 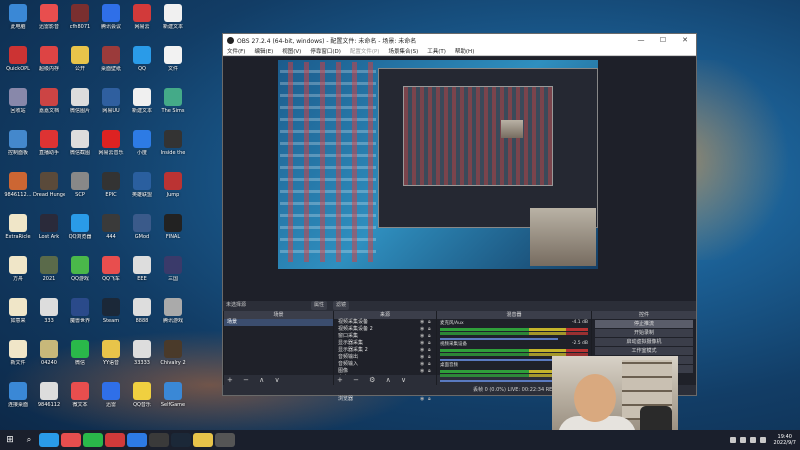 I want to click on desktop-icon: 新文件, so click(x=18, y=358).